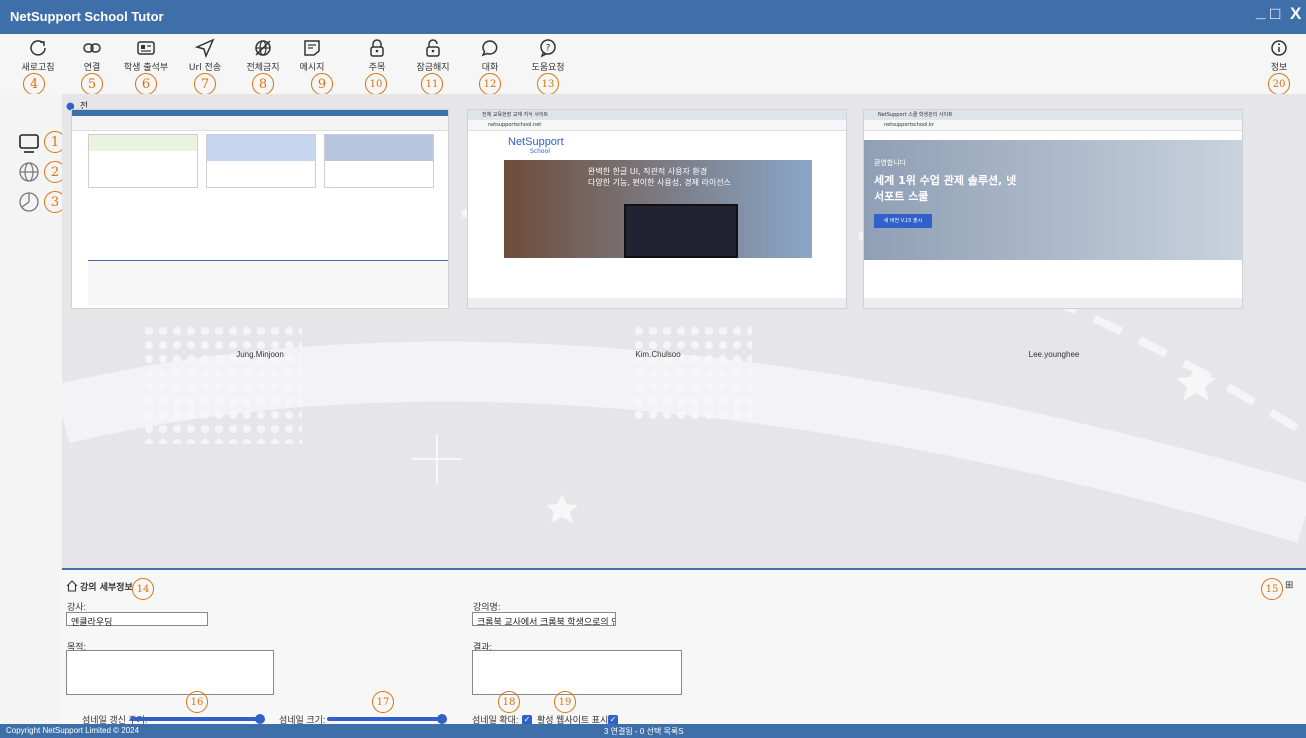 The width and height of the screenshot is (1306, 738). I want to click on monitor-icon, so click(29, 143).